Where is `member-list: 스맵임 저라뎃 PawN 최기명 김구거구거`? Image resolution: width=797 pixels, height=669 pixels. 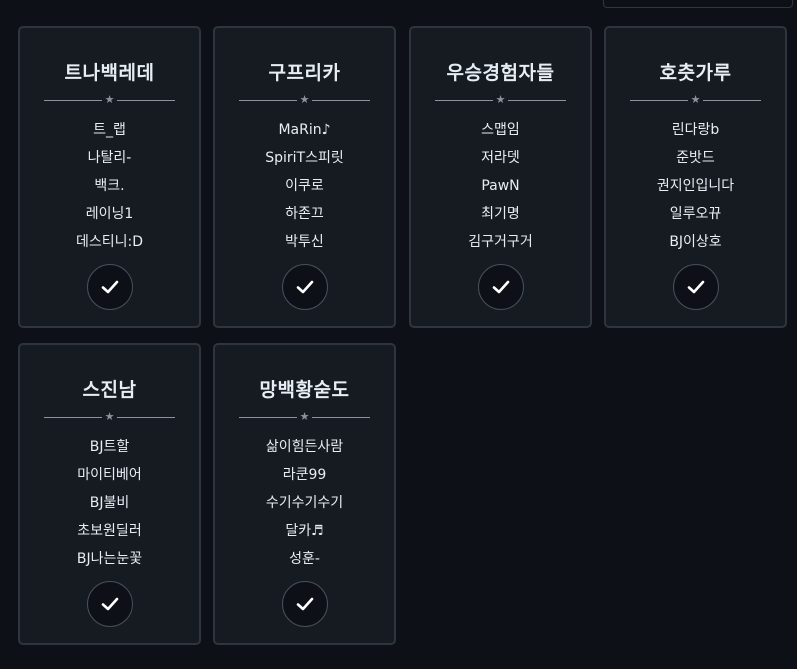 member-list: 스맵임 저라뎃 PawN 최기명 김구거구거 is located at coordinates (500, 186).